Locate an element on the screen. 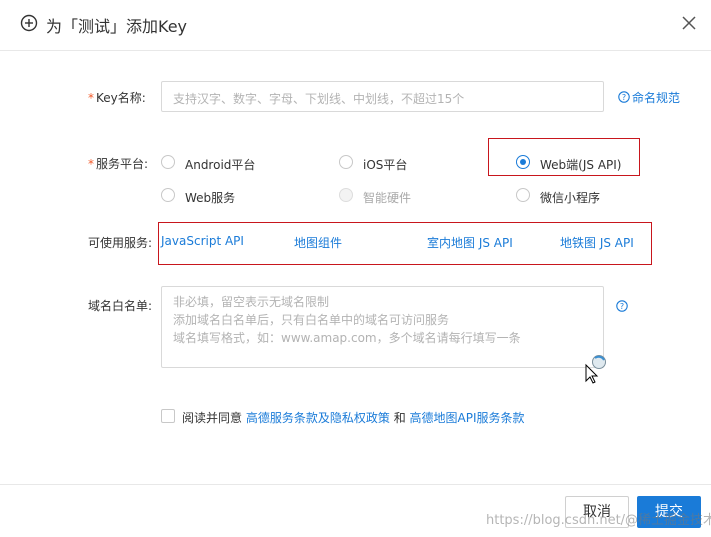 The height and width of the screenshot is (537, 711). dialog-title: 为「测试」添加Key is located at coordinates (117, 26).